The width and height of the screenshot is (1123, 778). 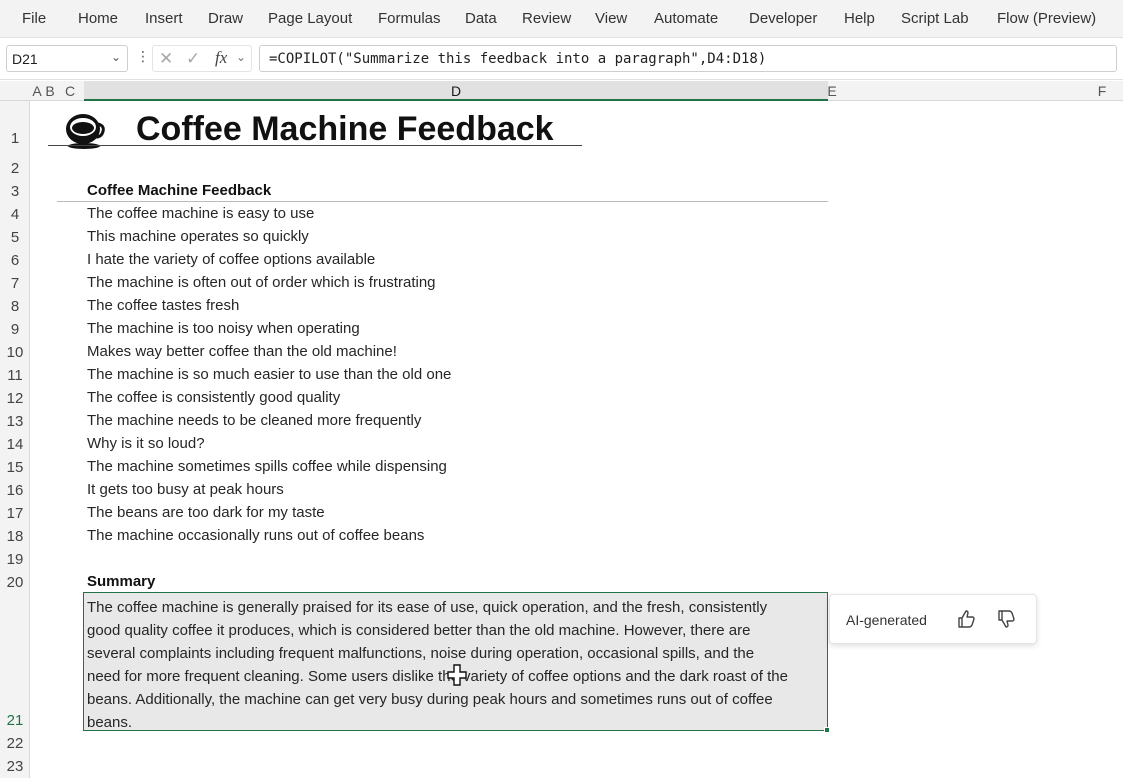 I want to click on column-headers: A B C D E F, so click(x=561, y=91).